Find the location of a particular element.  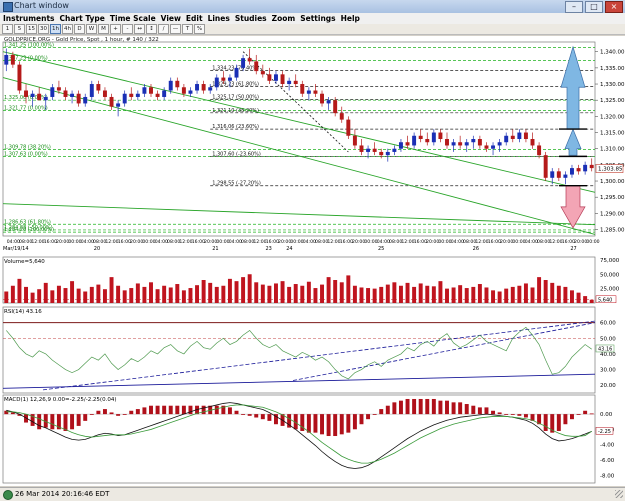

fibonacci-label: 1,316.06 (23.60%) is located at coordinates (235, 127).